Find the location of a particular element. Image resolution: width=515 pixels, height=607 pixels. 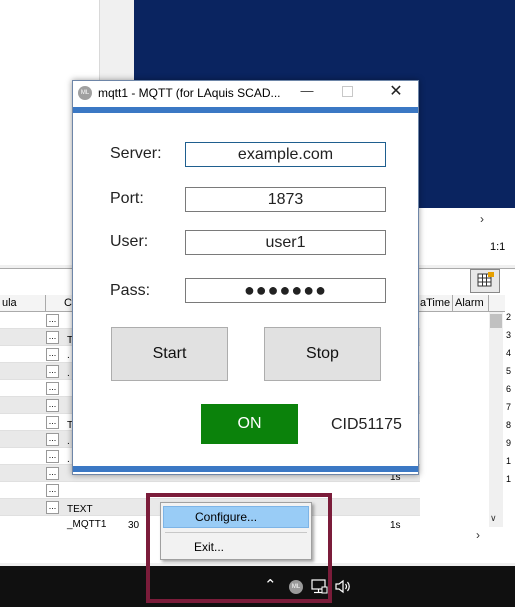

row-number: 2 is located at coordinates (509, 317).